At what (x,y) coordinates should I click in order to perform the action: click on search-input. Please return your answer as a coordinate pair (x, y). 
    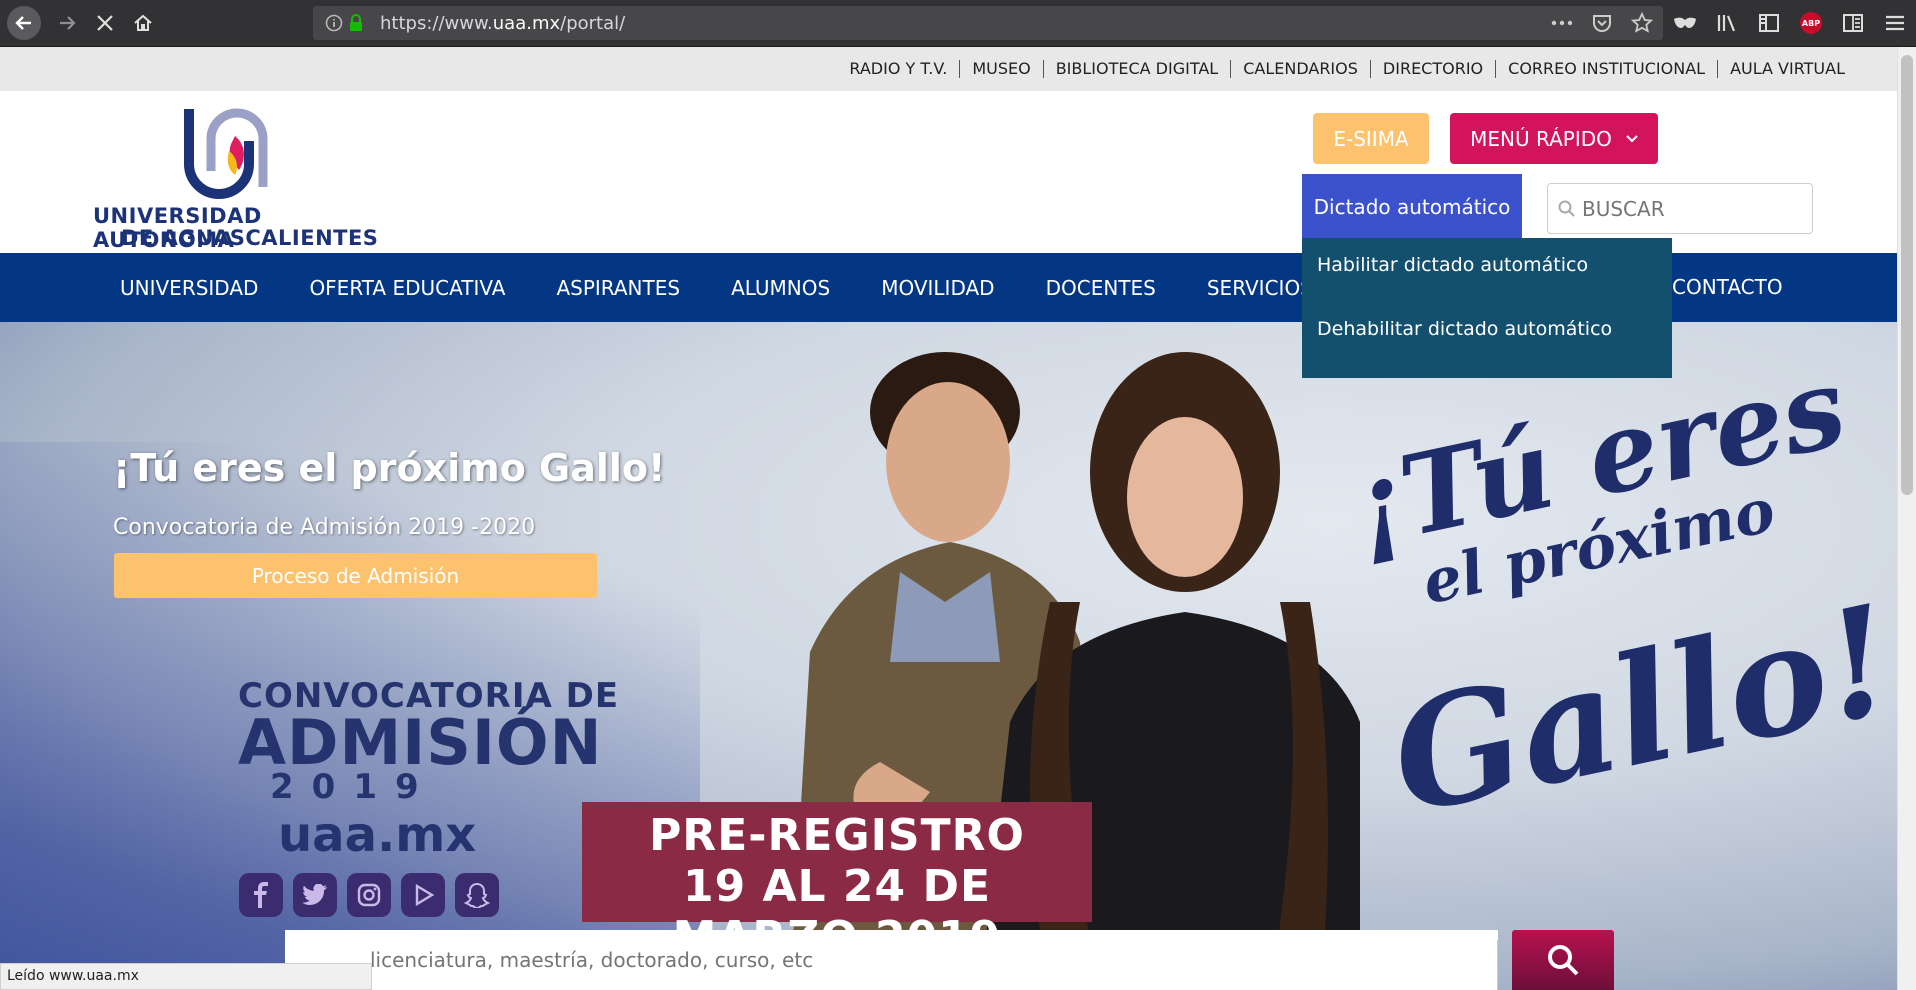
    Looking at the image, I should click on (1692, 209).